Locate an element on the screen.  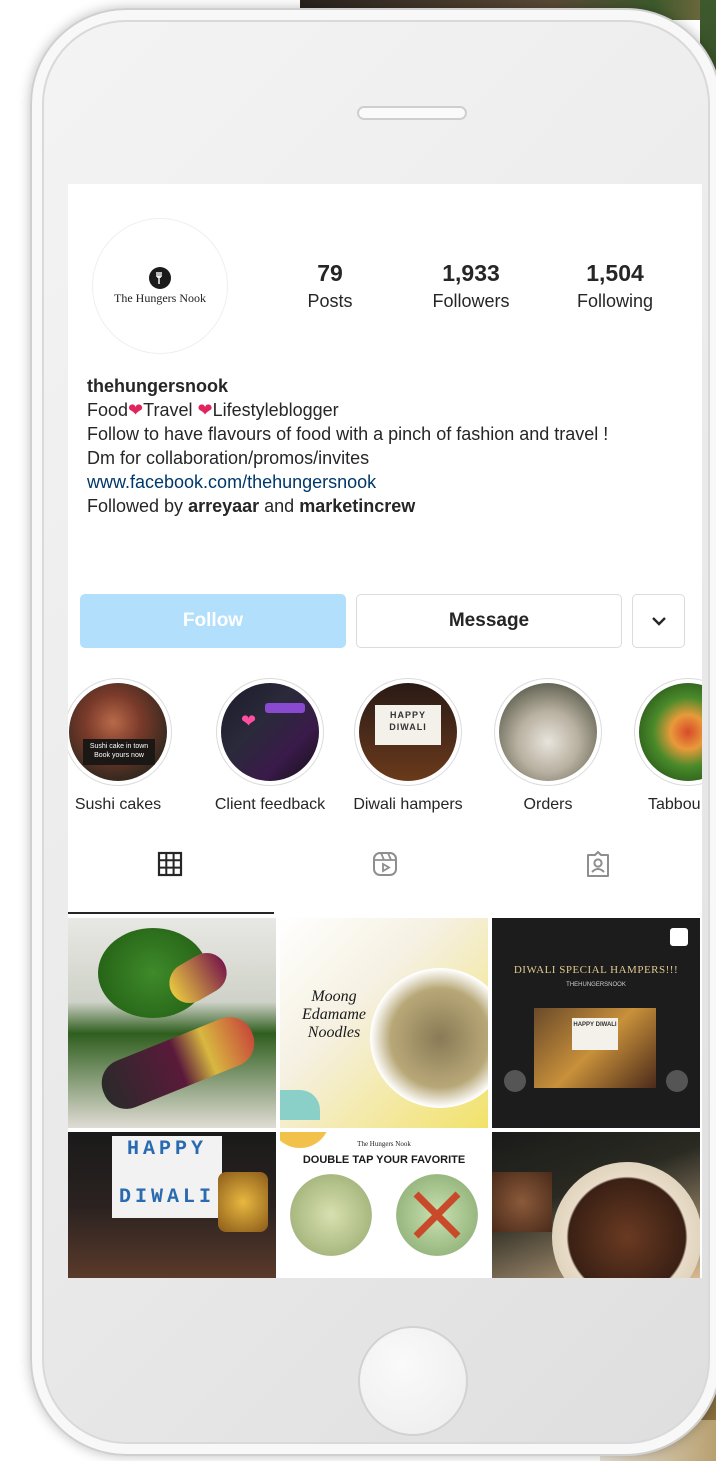
highlight-cover: ❤ is located at coordinates (270, 732).